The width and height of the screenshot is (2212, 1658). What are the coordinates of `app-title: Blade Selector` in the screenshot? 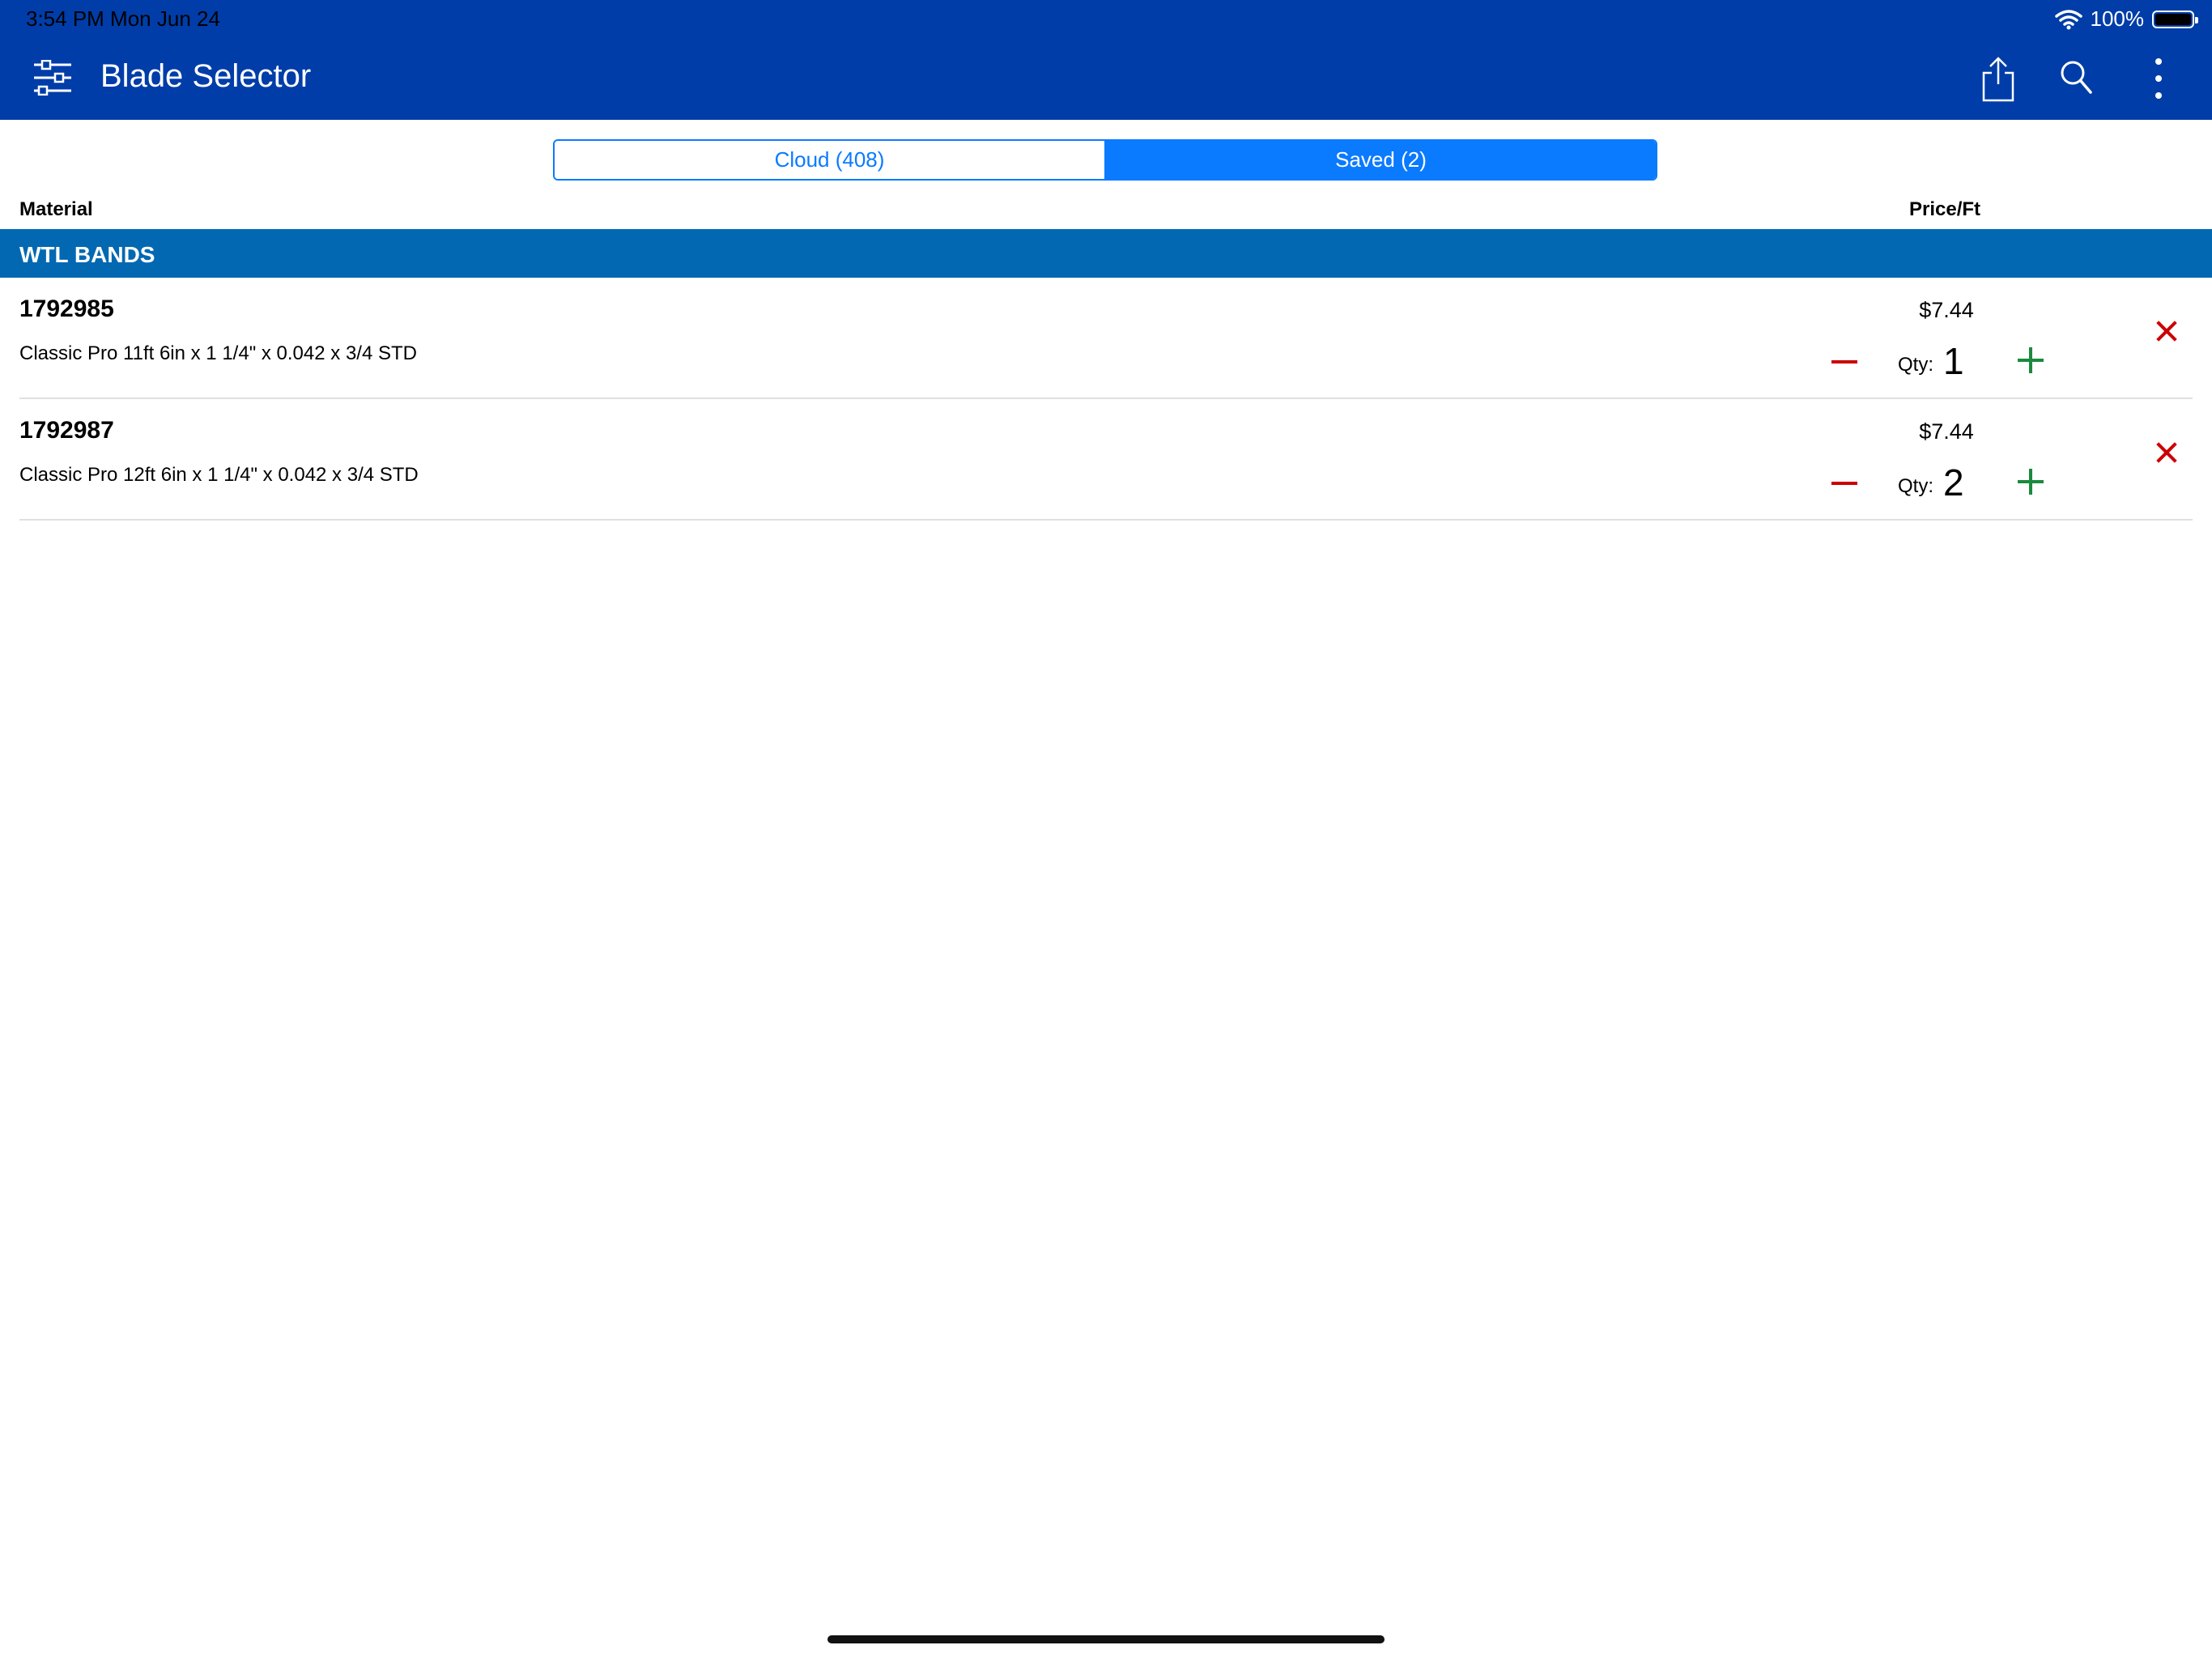 It's located at (206, 76).